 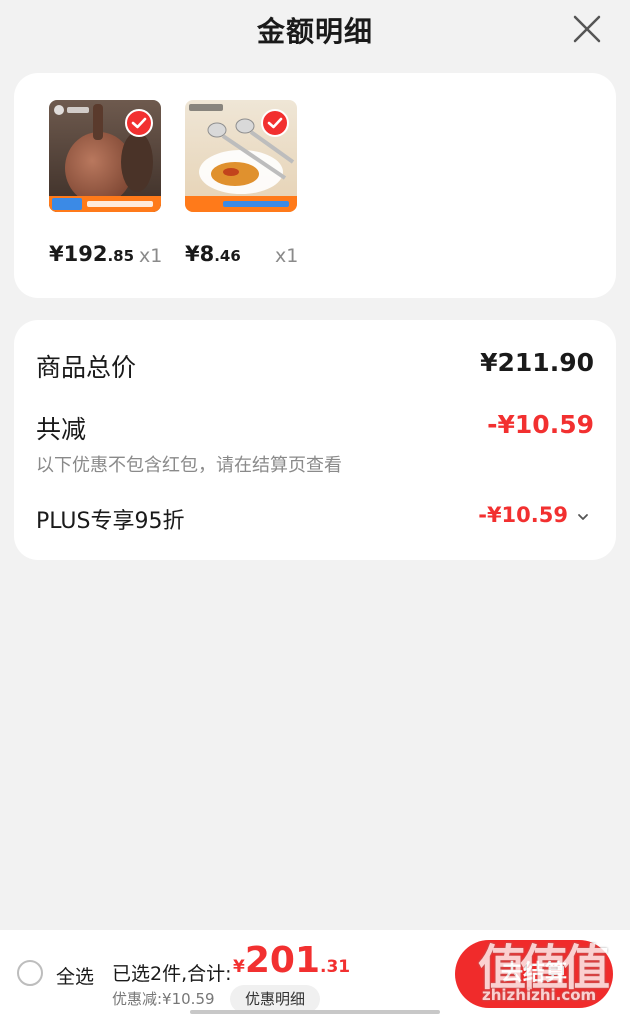 I want to click on header: 金额明细, so click(x=315, y=33).